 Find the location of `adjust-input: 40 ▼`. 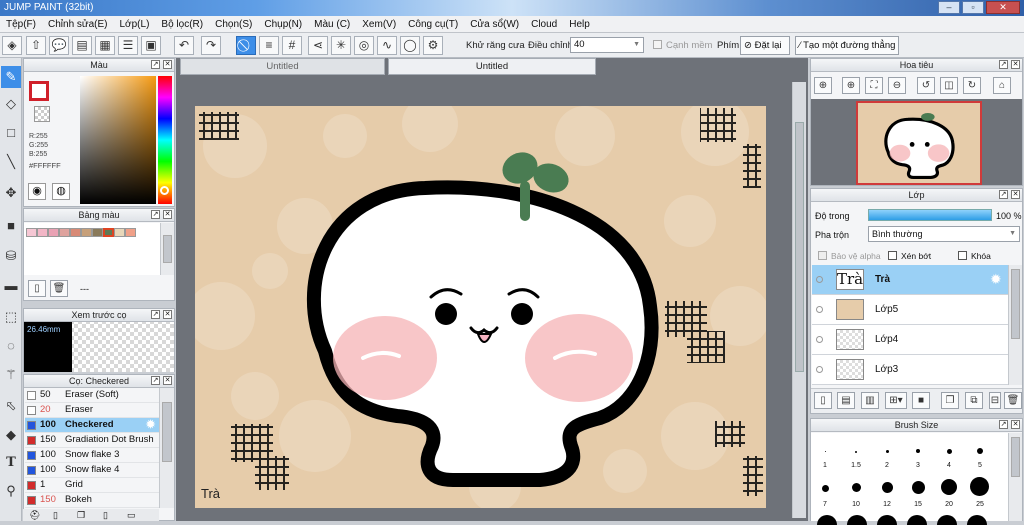

adjust-input: 40 ▼ is located at coordinates (607, 45).